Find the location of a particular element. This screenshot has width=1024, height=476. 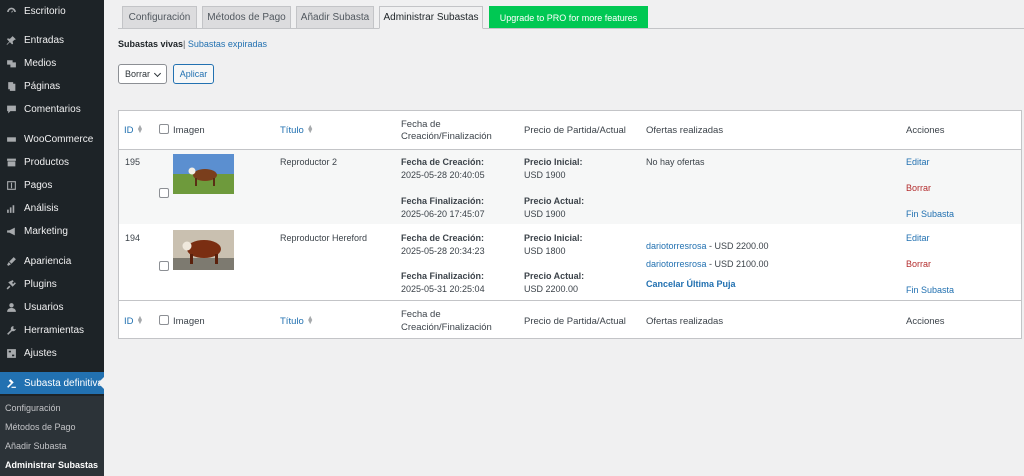

archive-icon is located at coordinates (11, 162).